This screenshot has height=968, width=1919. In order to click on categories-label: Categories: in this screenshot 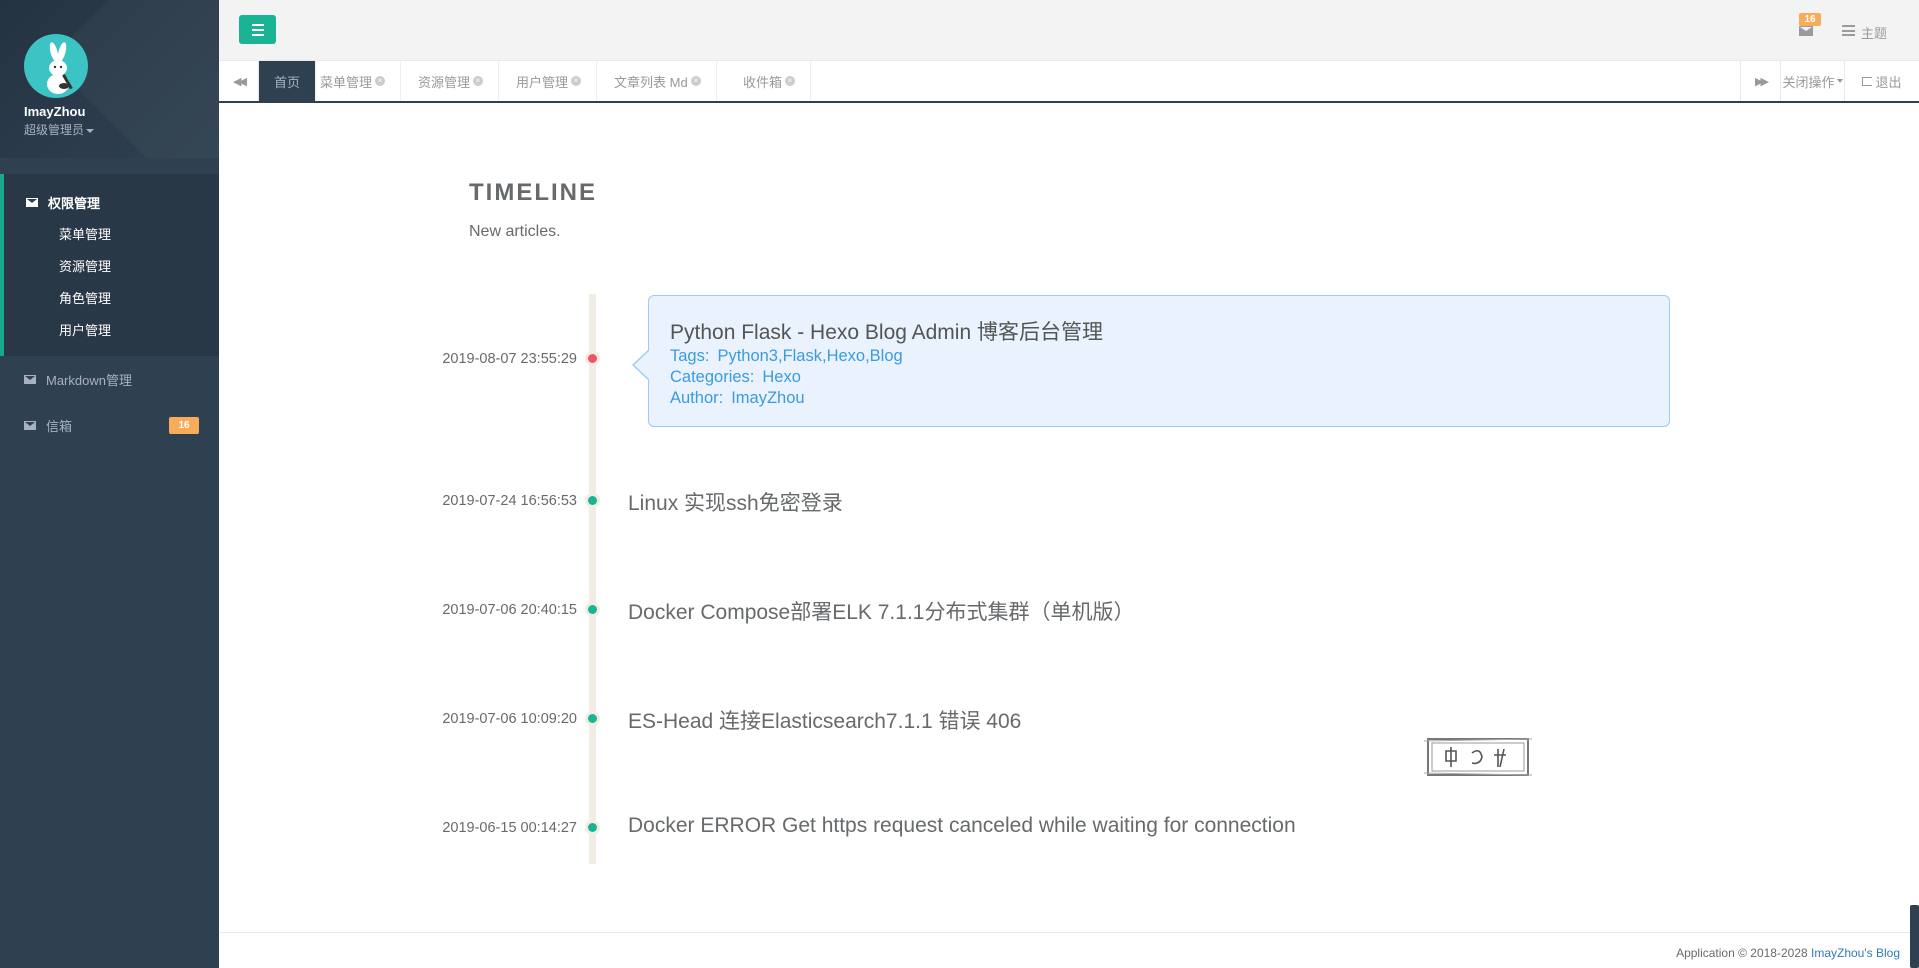, I will do `click(712, 377)`.